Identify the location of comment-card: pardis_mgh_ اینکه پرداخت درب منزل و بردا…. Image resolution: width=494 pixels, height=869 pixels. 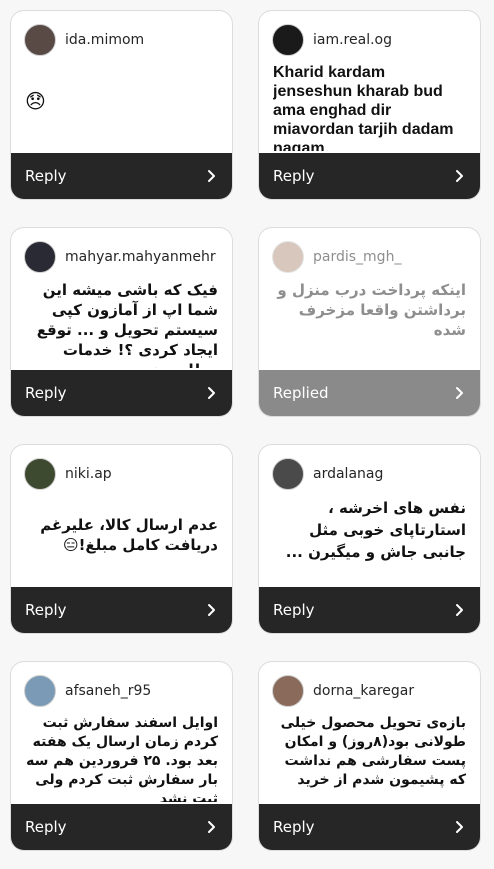
(369, 322).